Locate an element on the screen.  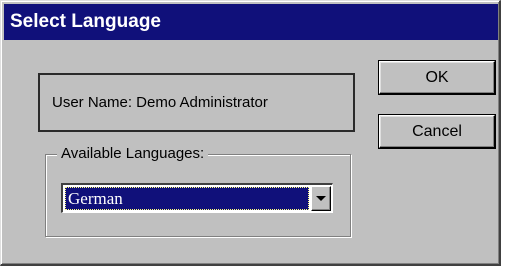
available-languages-label: Available Languages: is located at coordinates (133, 154).